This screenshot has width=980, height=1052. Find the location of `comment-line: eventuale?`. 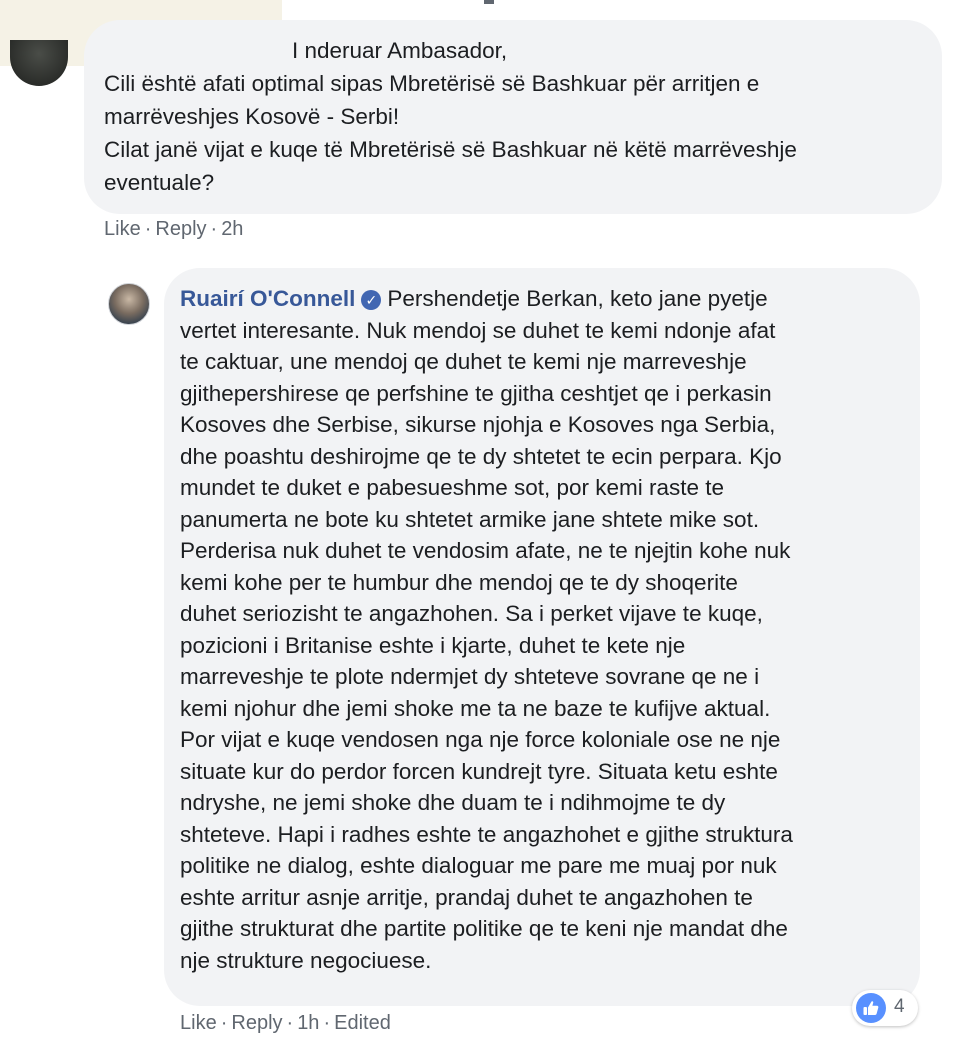

comment-line: eventuale? is located at coordinates (159, 182).